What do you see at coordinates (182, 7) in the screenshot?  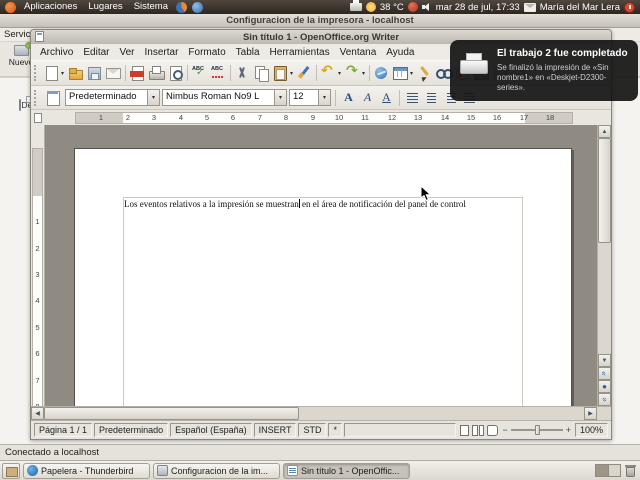 I see `firefox-launcher-icon` at bounding box center [182, 7].